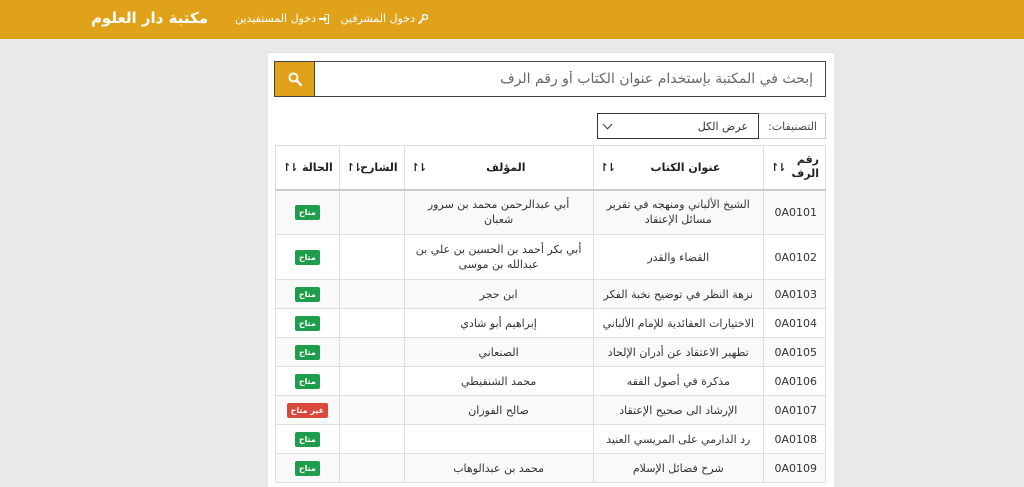  Describe the element at coordinates (794, 468) in the screenshot. I see `cell-shelf-id: 0A0109` at that location.